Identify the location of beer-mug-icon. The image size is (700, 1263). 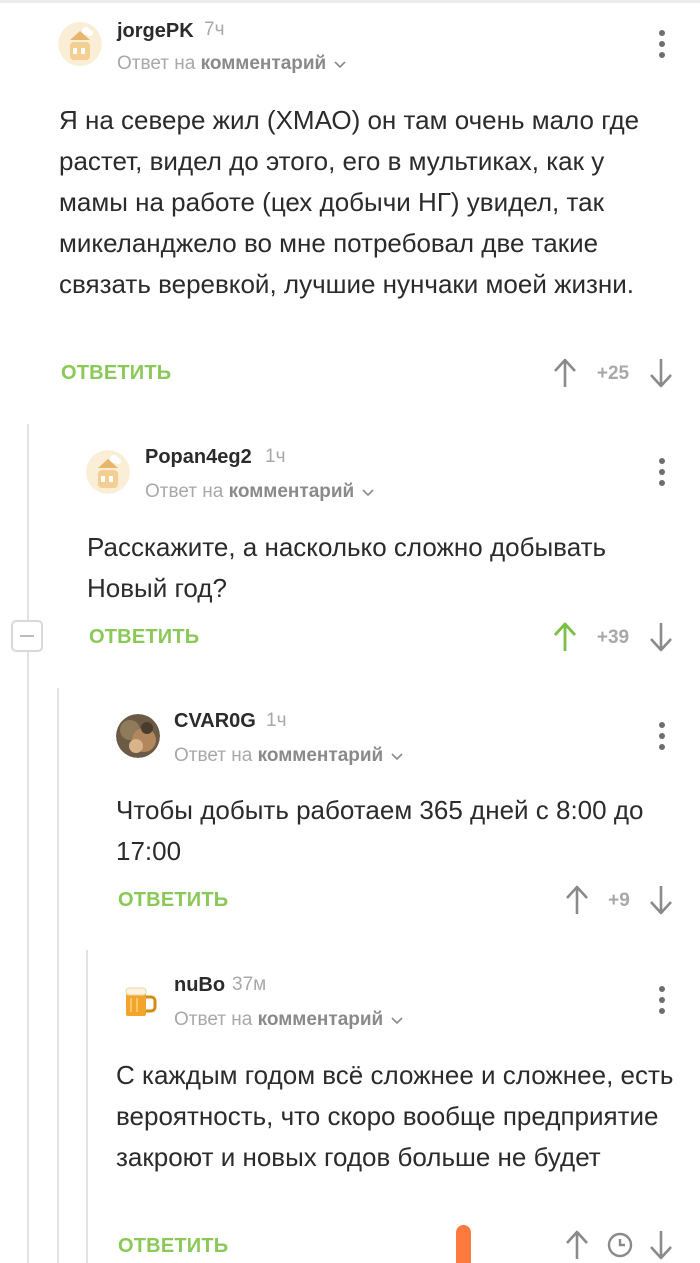
(138, 1000).